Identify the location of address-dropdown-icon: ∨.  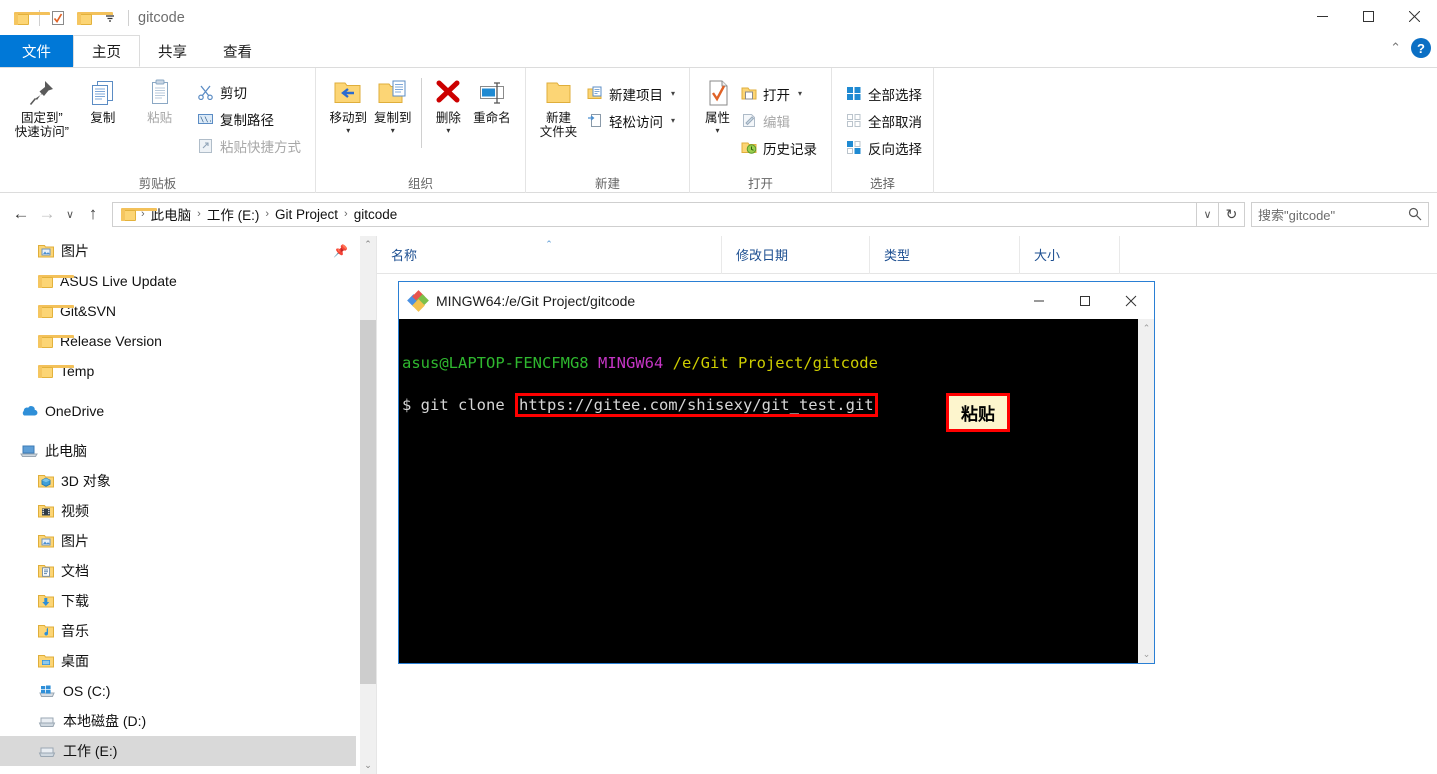
(1208, 214).